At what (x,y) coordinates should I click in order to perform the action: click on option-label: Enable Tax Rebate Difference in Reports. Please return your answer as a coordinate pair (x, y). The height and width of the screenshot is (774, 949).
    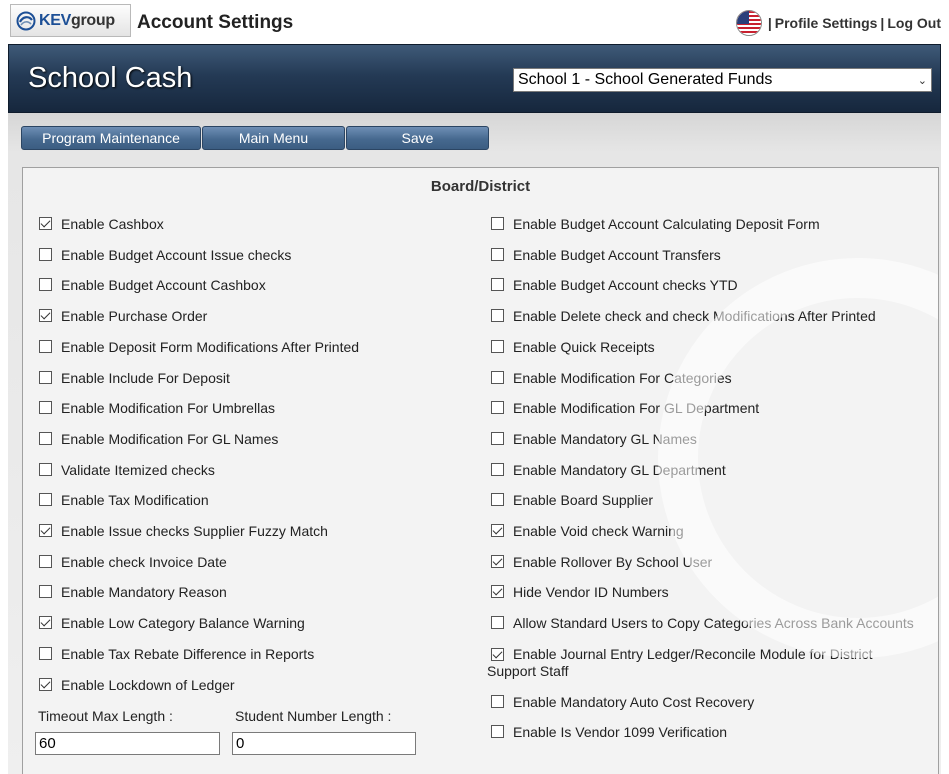
    Looking at the image, I should click on (188, 654).